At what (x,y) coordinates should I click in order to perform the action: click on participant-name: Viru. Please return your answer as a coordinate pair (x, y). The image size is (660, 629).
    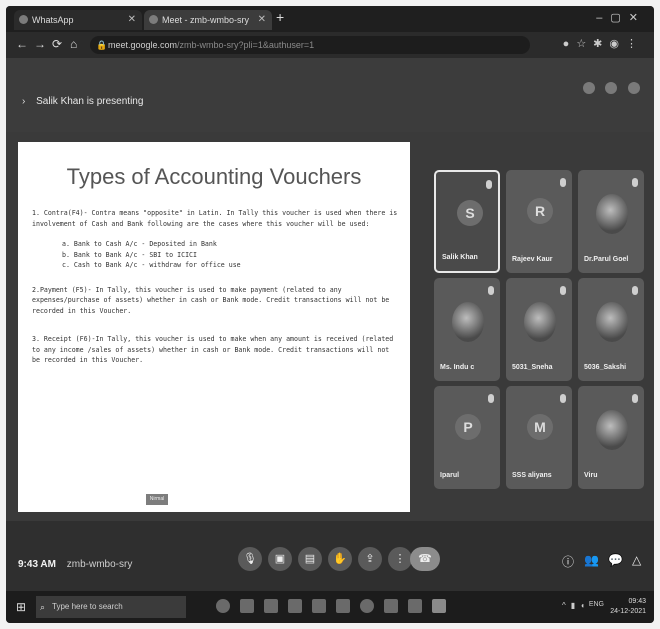
    Looking at the image, I should click on (591, 475).